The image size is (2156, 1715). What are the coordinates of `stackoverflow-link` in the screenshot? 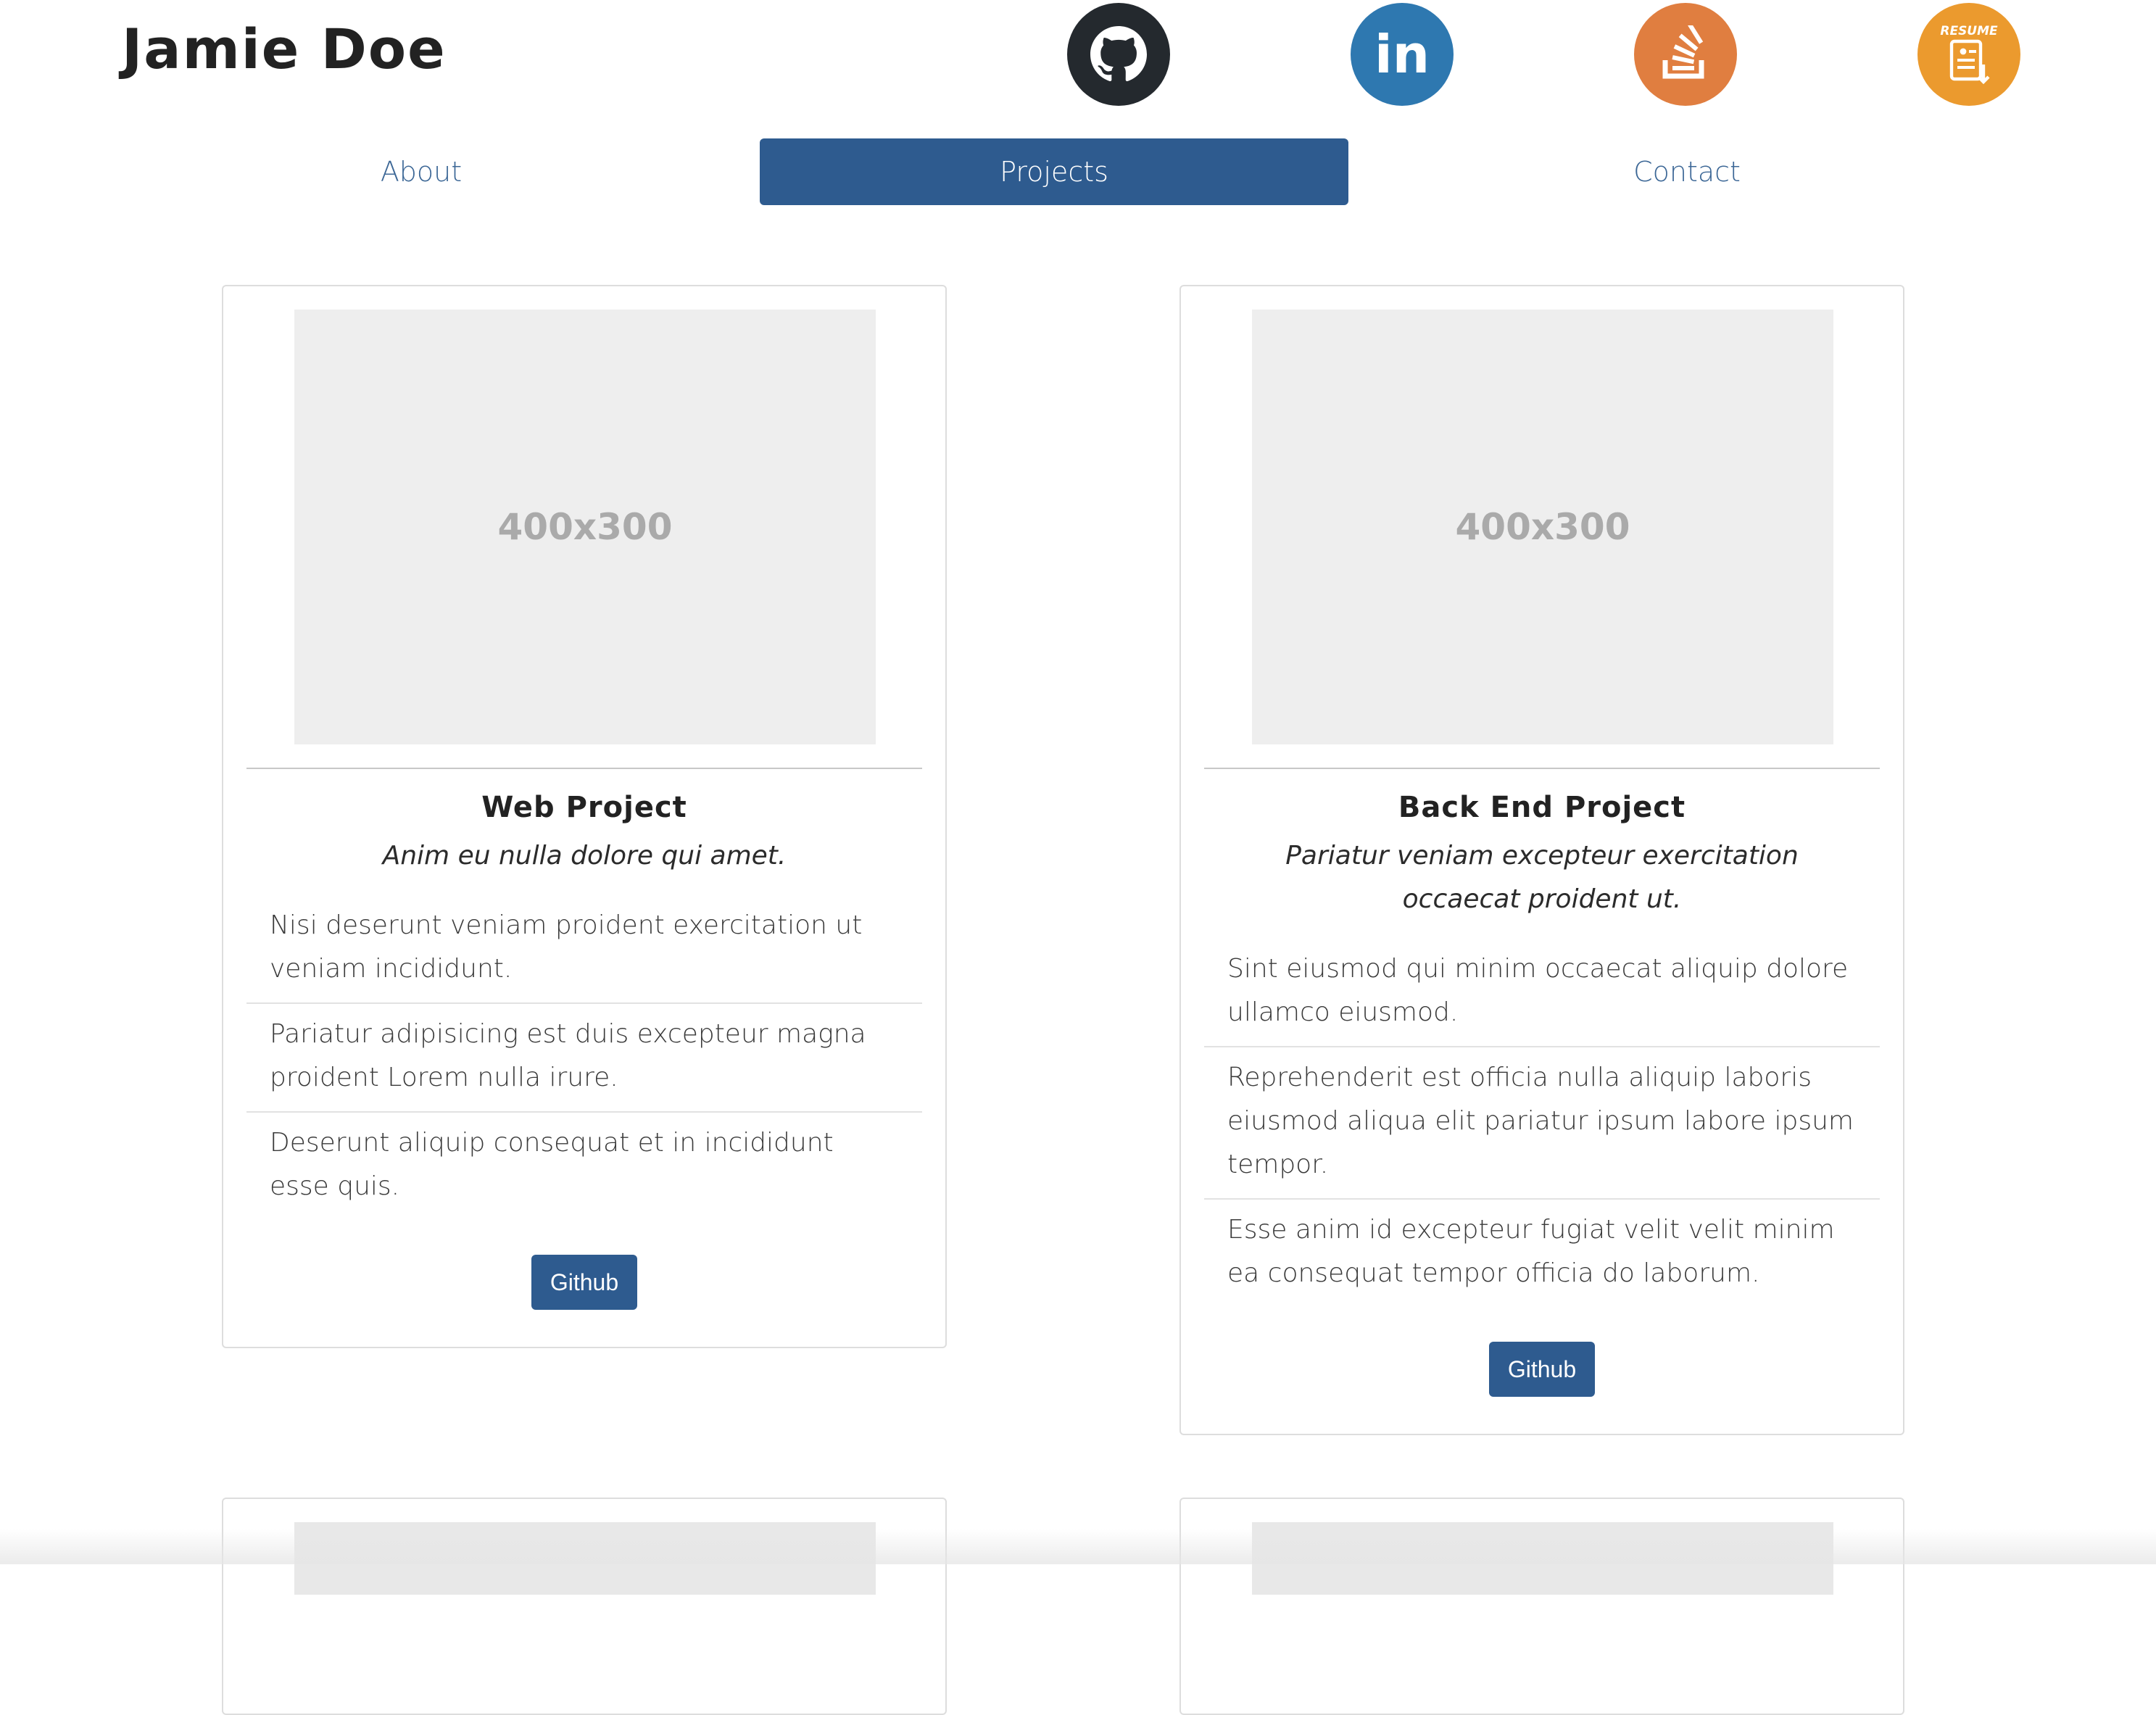 It's located at (1685, 55).